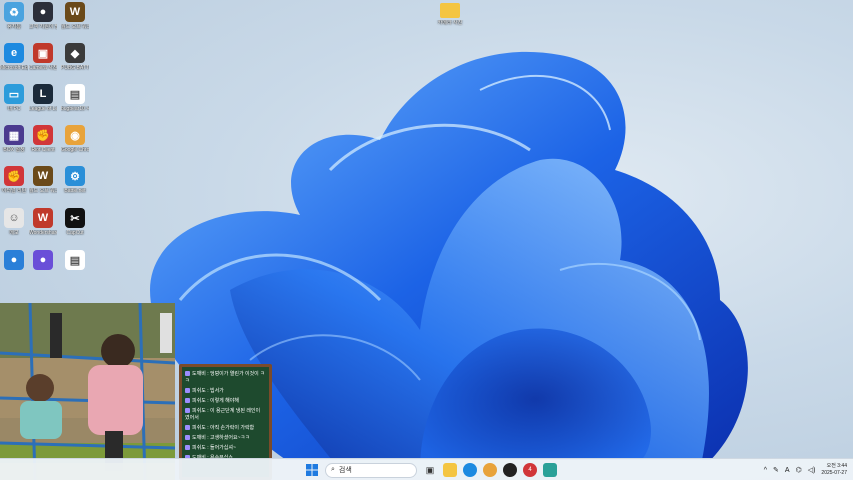 The width and height of the screenshot is (853, 480). I want to click on settings-app-icon: ⚙, so click(75, 176).